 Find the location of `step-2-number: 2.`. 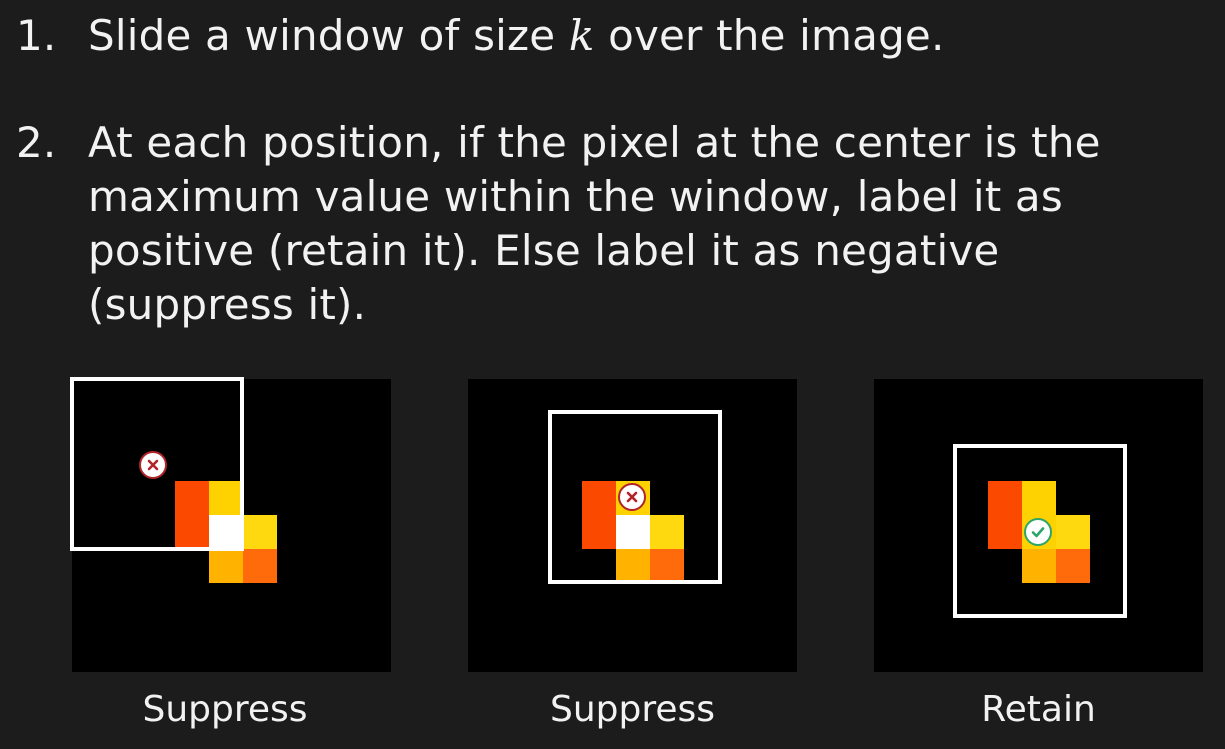

step-2-number: 2. is located at coordinates (36, 142).